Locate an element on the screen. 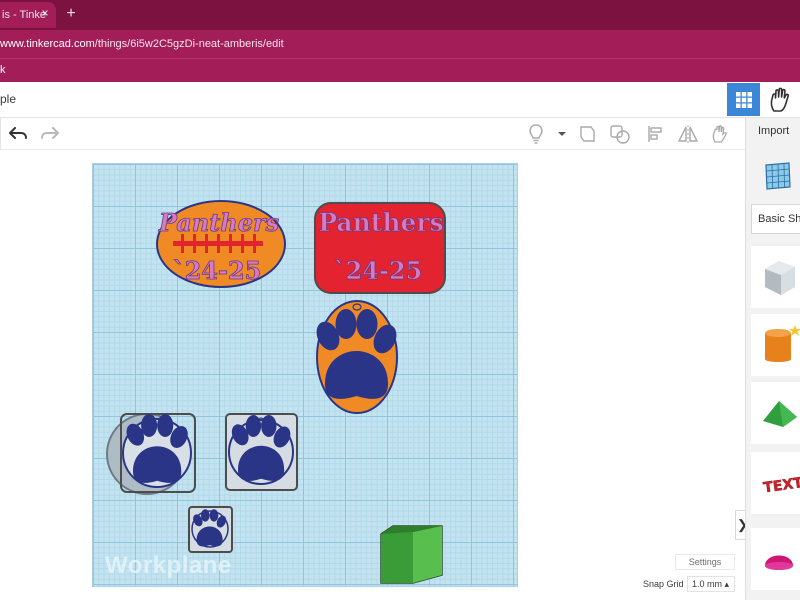 The width and height of the screenshot is (800, 600). url-host: www.tinkercad.com is located at coordinates (47, 44).